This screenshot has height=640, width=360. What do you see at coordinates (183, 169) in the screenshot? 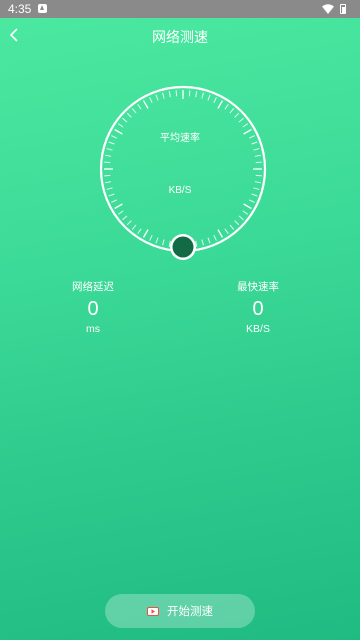
I see `gauge-ring` at bounding box center [183, 169].